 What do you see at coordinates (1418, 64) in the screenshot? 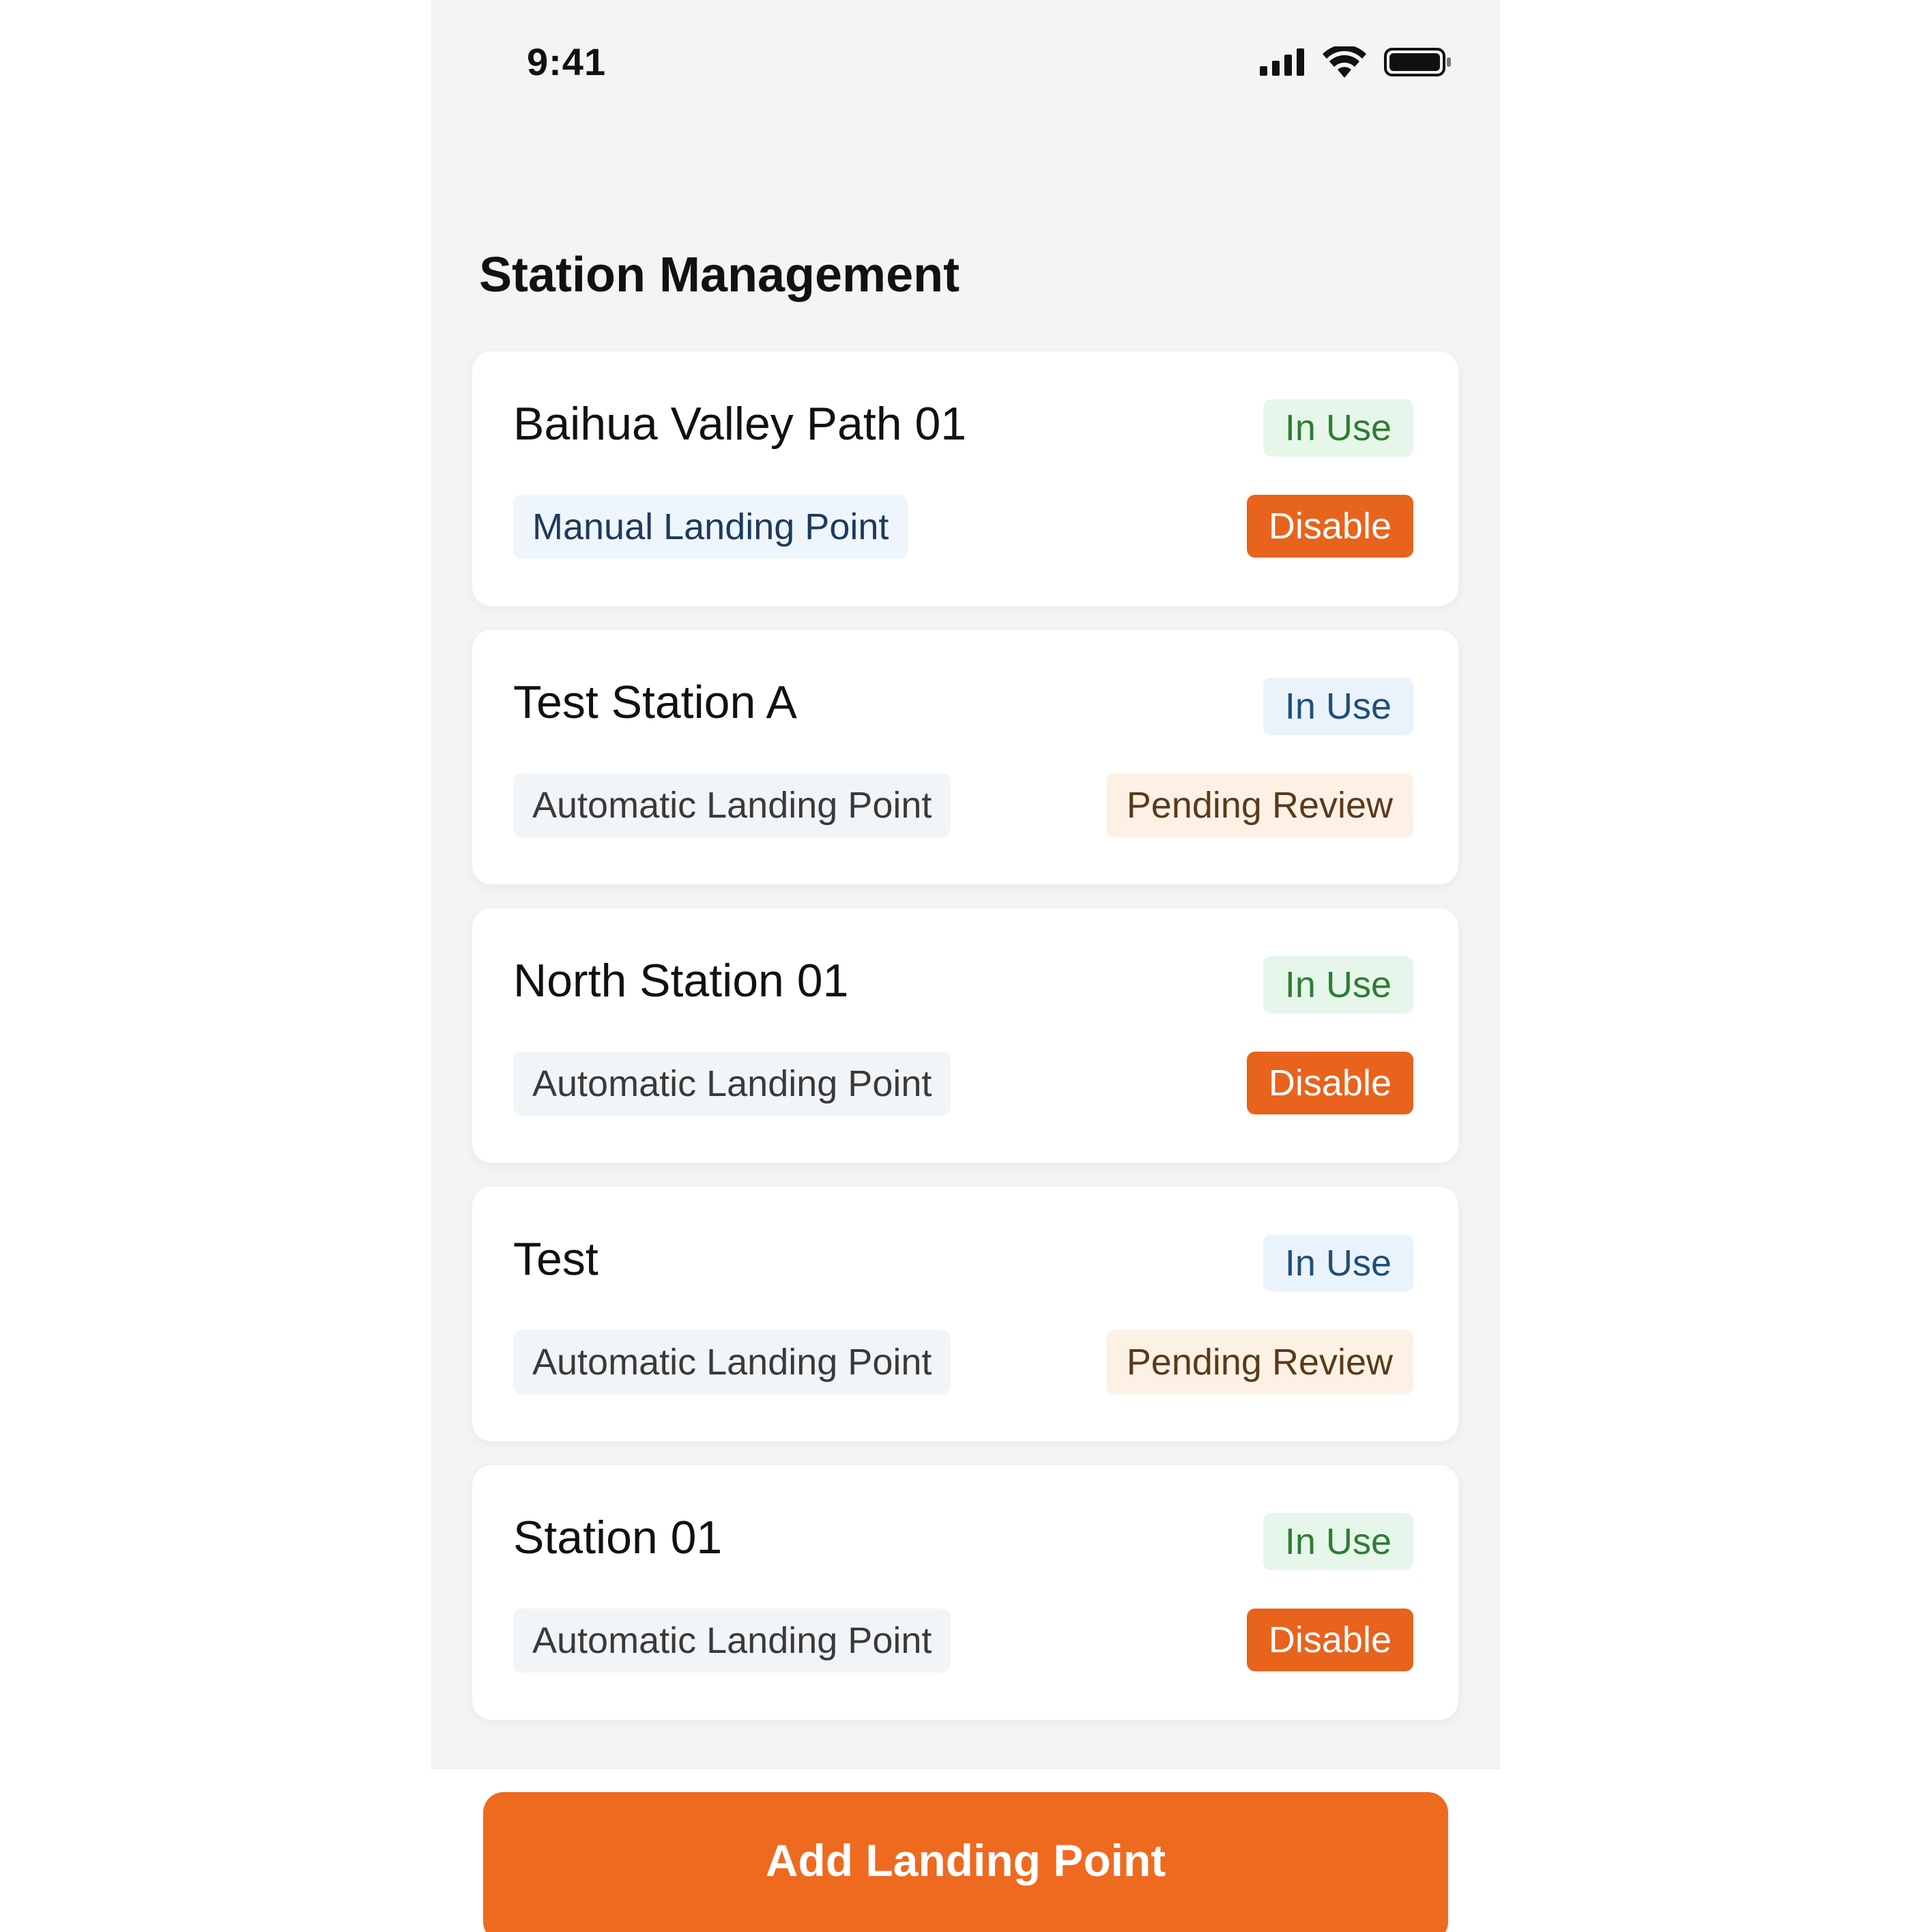
I see `battery-icon` at bounding box center [1418, 64].